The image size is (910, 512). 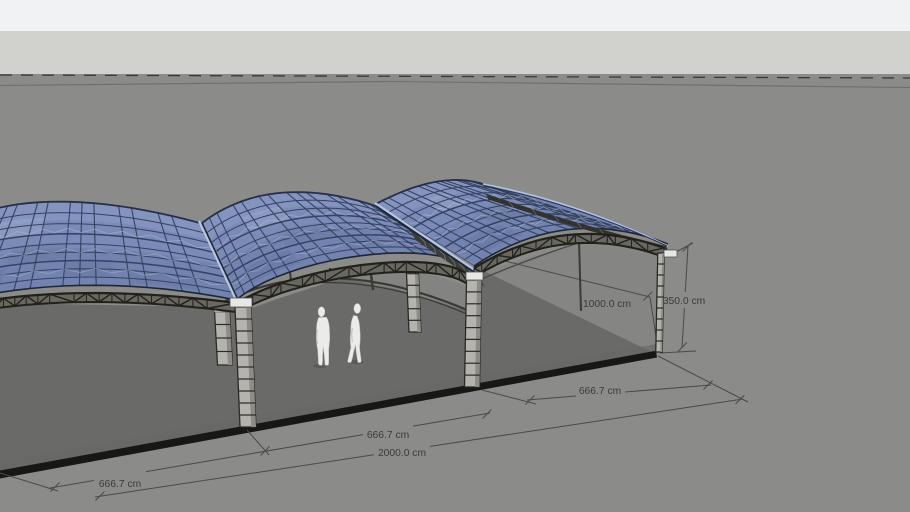 What do you see at coordinates (607, 304) in the screenshot?
I see `svg-text: 1000.0 cm` at bounding box center [607, 304].